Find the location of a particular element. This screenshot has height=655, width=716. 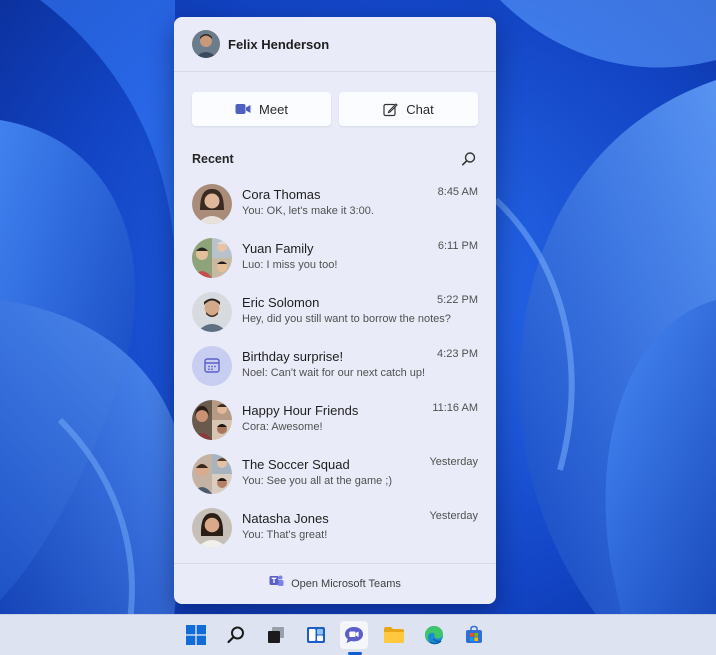

file-explorer-icon is located at coordinates (394, 635).